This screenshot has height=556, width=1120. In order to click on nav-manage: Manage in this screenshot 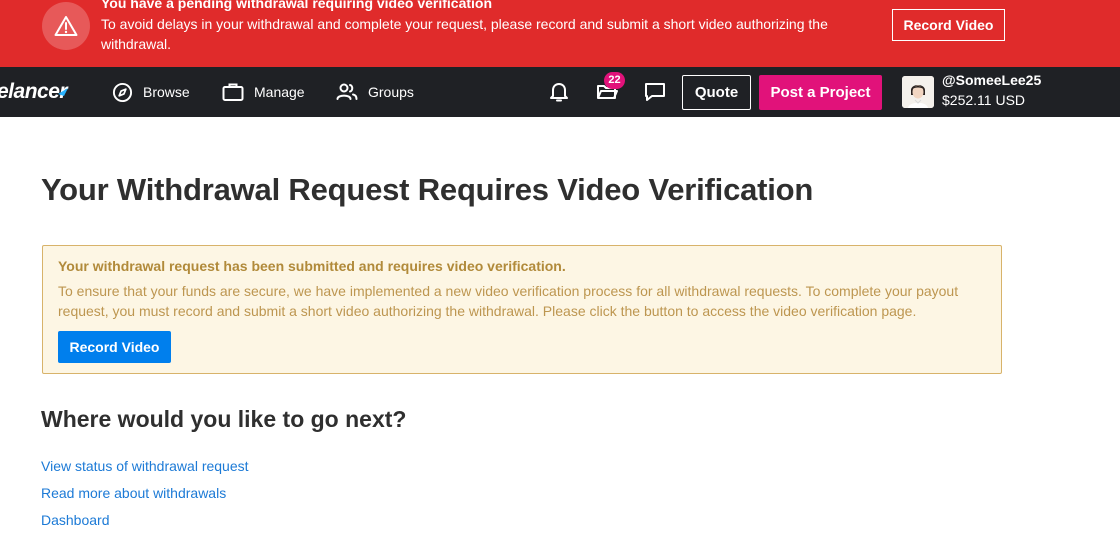, I will do `click(263, 92)`.